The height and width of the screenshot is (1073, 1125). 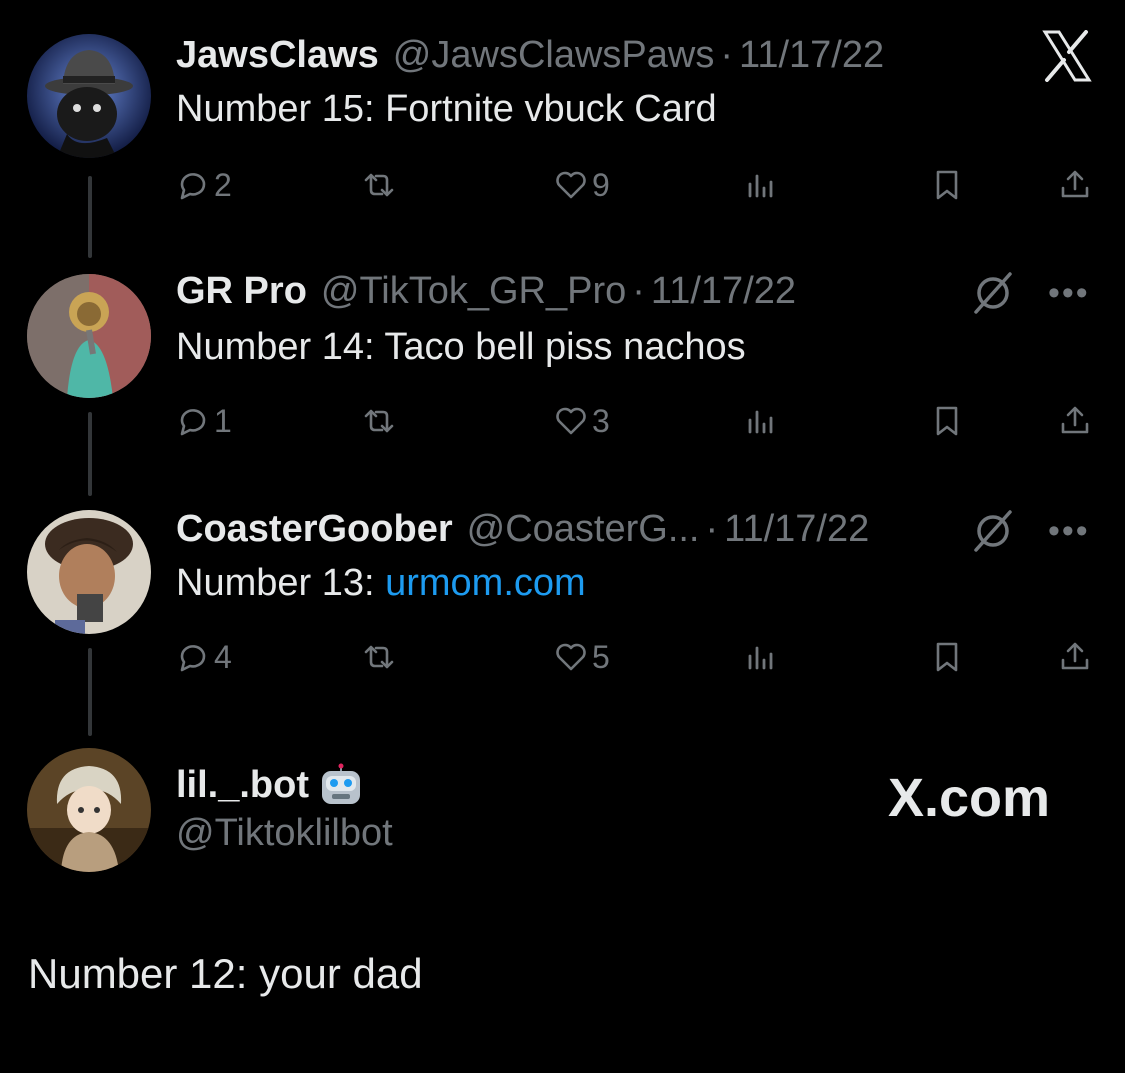 I want to click on post-text: Number 13: urmom.com, so click(x=381, y=583).